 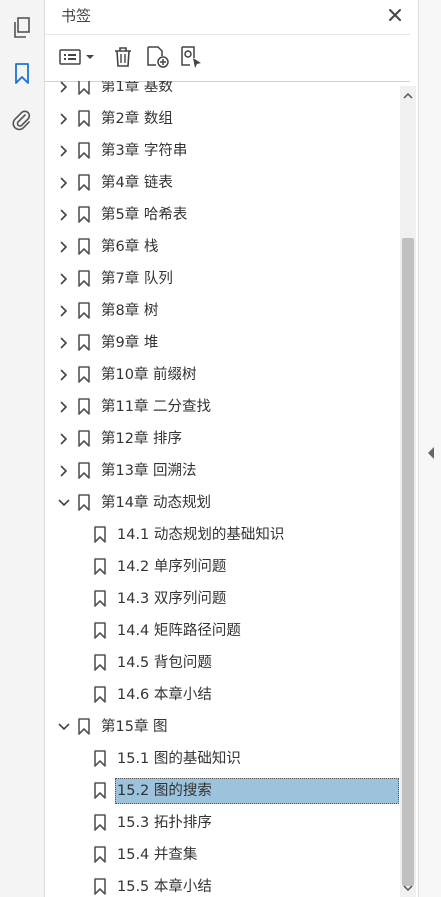 What do you see at coordinates (222, 279) in the screenshot?
I see `bookmark-chapter-row: 第7章 队列` at bounding box center [222, 279].